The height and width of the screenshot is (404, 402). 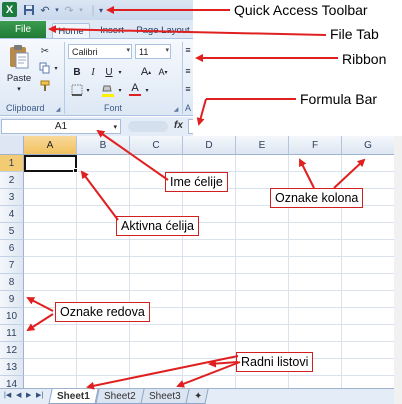 I want to click on customize-toolbar-icon: ▾, so click(x=101, y=10).